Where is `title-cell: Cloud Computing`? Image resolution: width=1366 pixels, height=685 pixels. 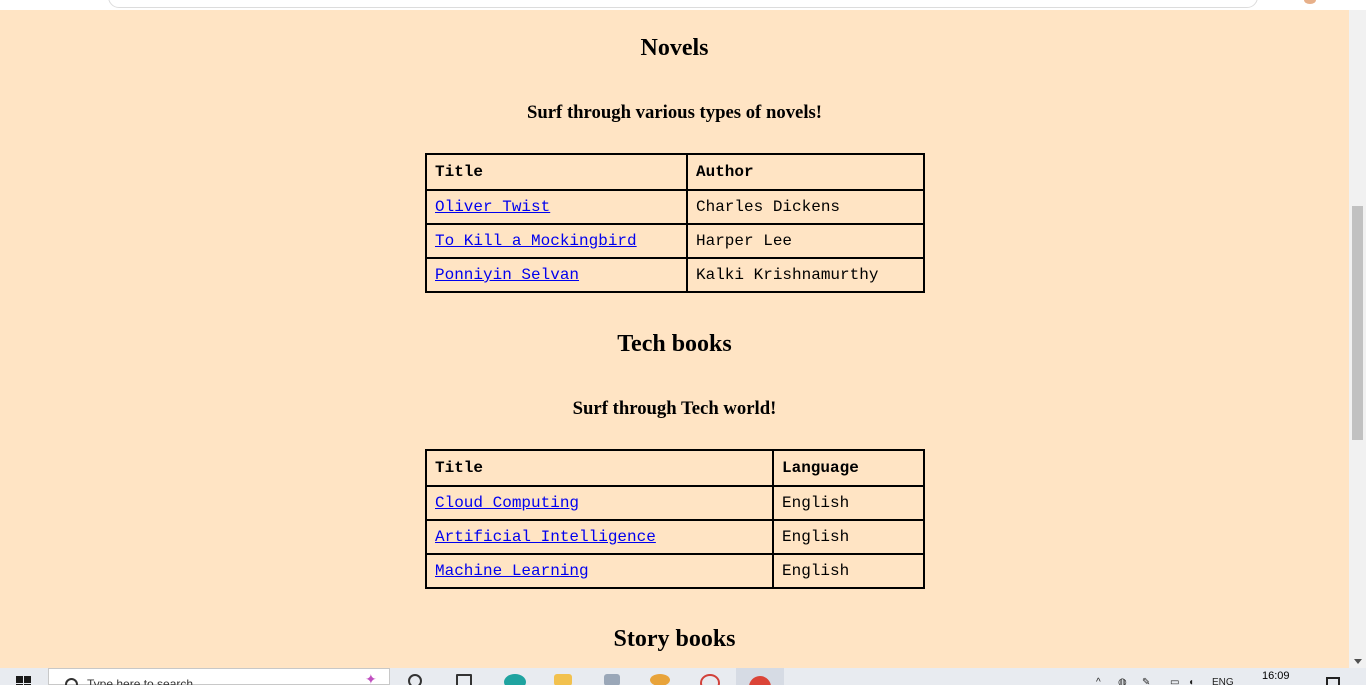 title-cell: Cloud Computing is located at coordinates (599, 503).